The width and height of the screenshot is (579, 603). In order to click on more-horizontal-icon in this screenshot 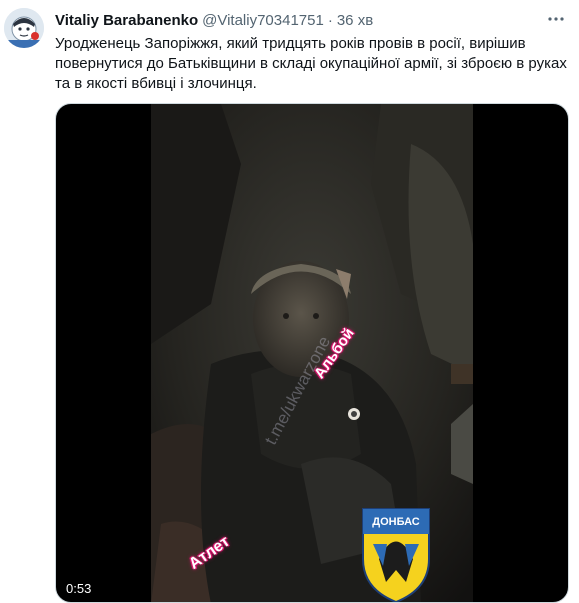, I will do `click(556, 19)`.